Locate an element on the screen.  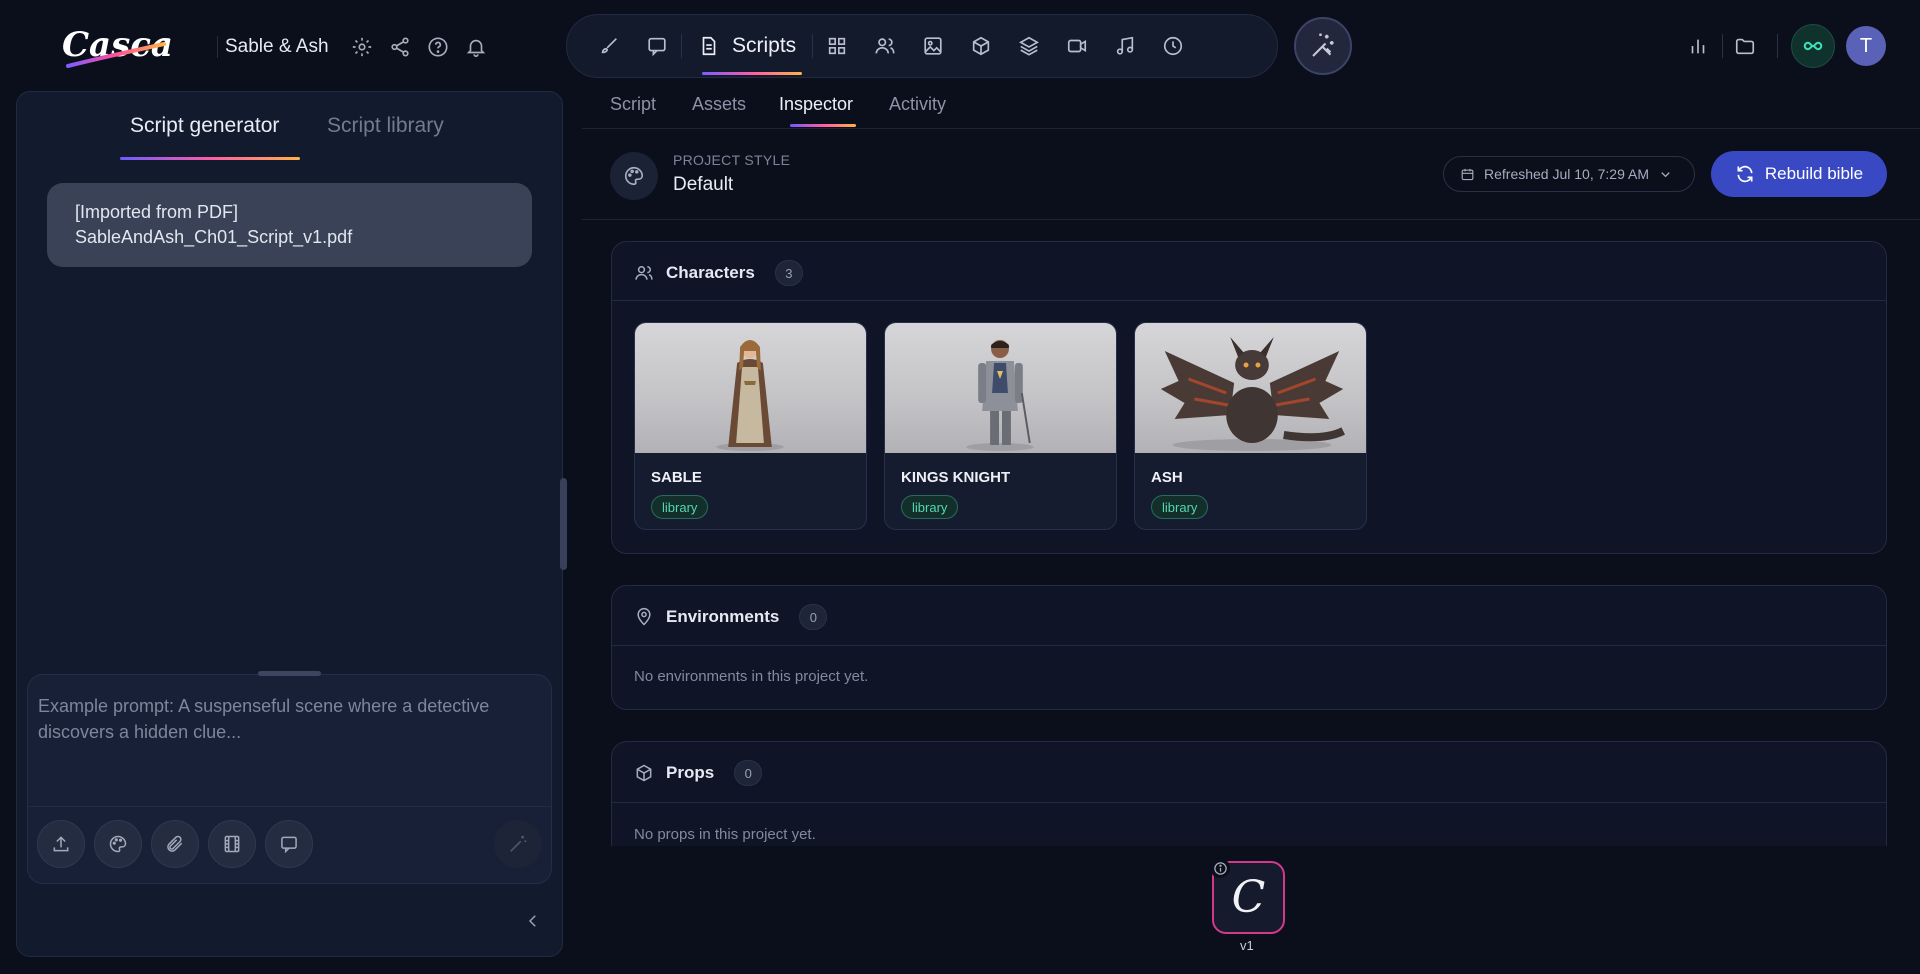
tab-inspector: Inspector is located at coordinates (816, 104).